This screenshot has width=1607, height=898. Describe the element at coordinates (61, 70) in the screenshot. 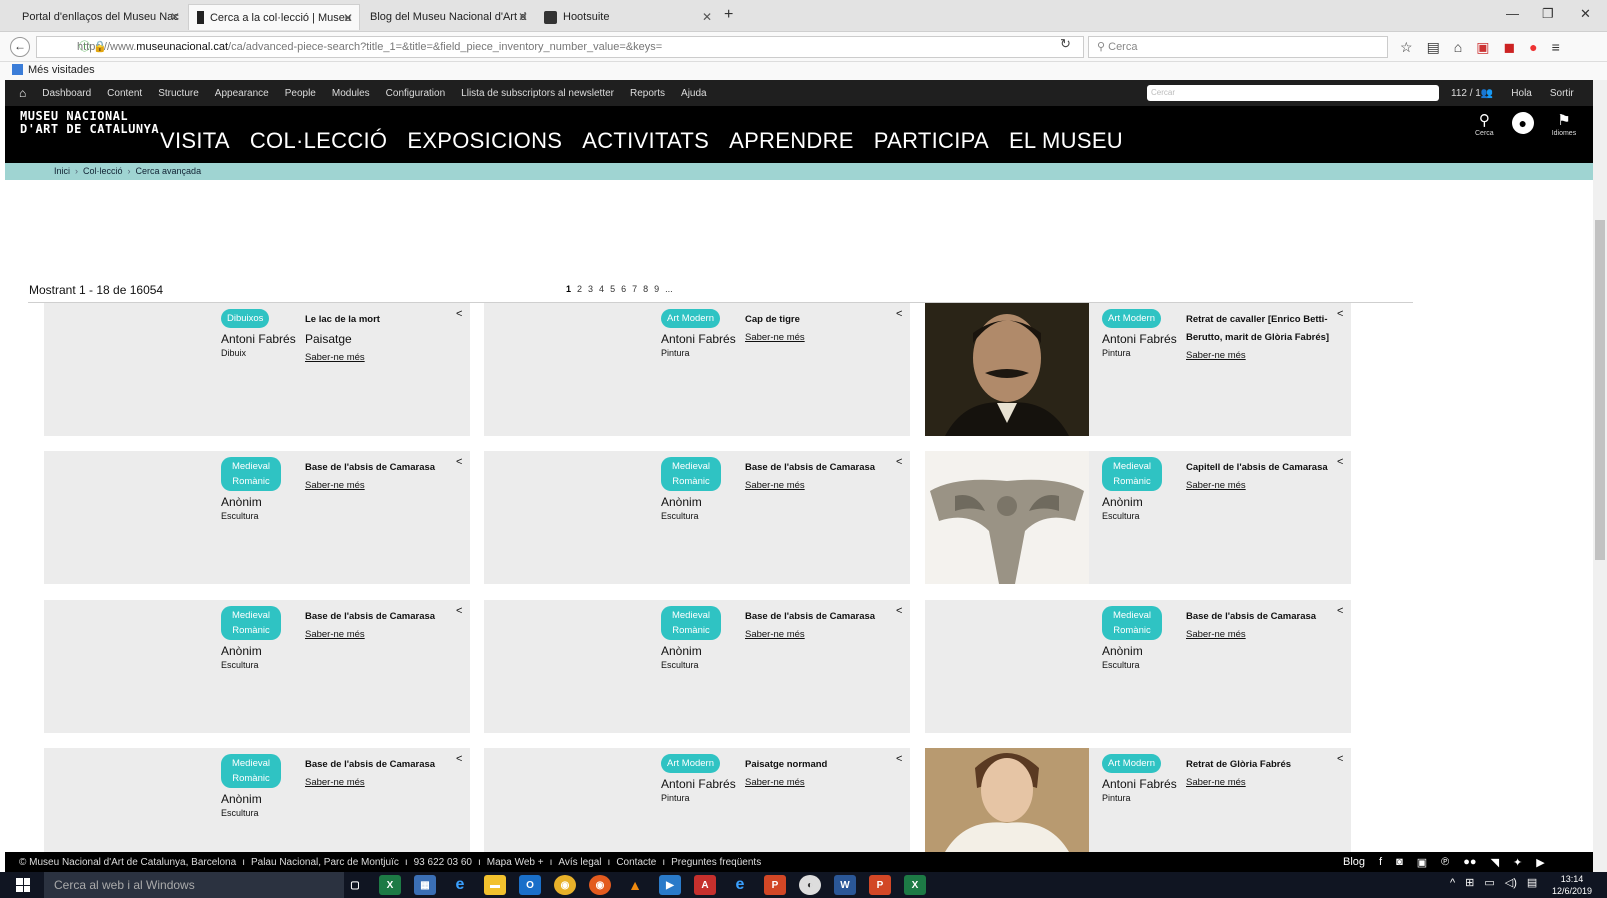

I see `bookmark-most-visited: Més visitades` at that location.